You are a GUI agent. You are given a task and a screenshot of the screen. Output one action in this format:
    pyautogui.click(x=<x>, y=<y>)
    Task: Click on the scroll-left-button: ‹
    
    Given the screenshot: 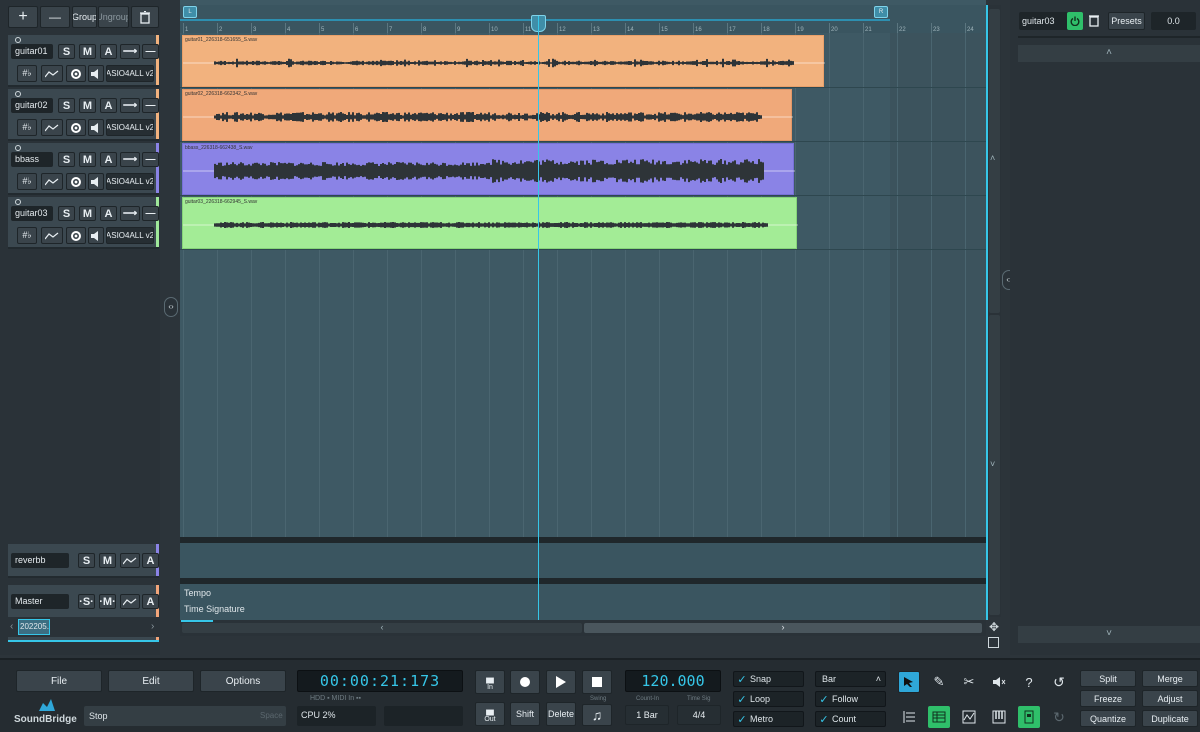 What is the action you would take?
    pyautogui.click(x=382, y=628)
    